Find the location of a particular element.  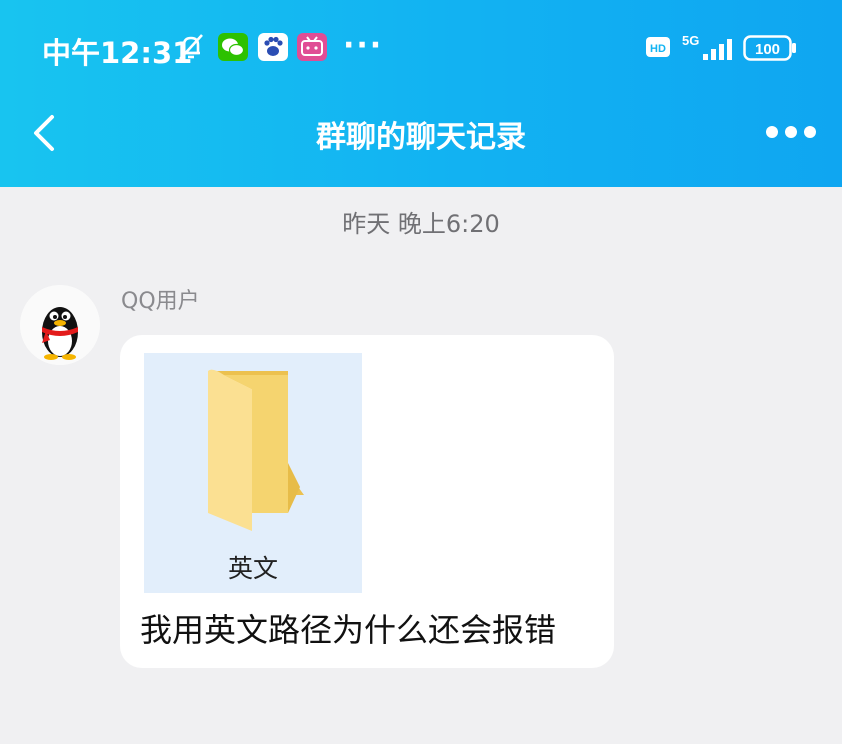

status-bar: 中午12:31 ··· HD 5G 100 is located at coordinates (421, 50).